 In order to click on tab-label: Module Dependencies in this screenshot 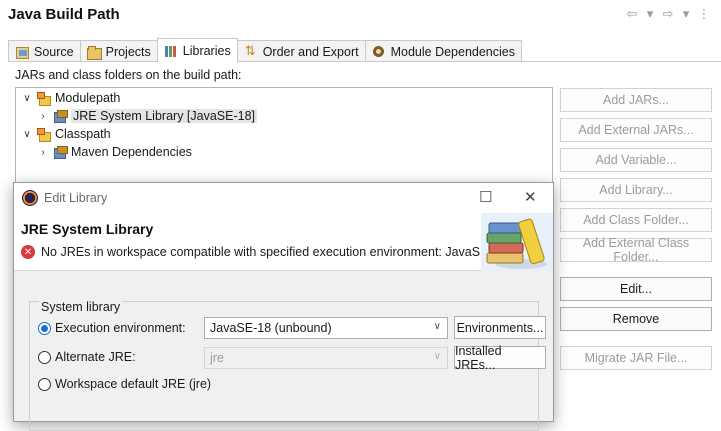, I will do `click(452, 51)`.